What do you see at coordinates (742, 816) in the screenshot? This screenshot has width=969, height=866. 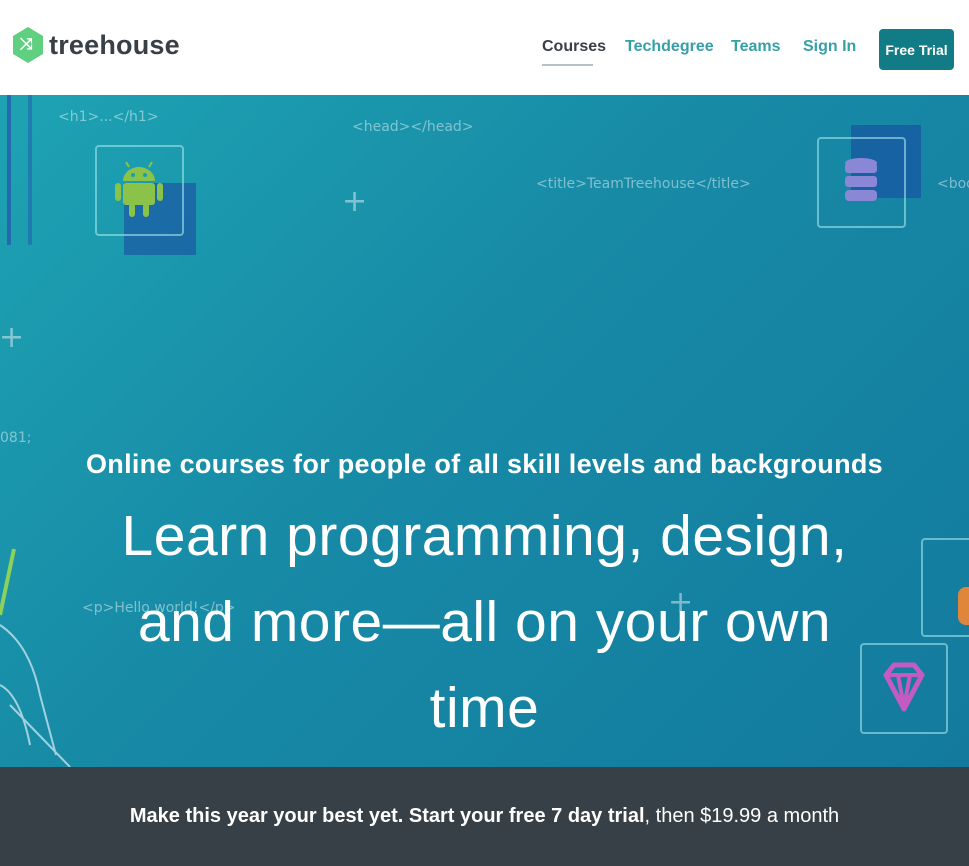 I see `promo-price-text: , then $19.99 a month` at bounding box center [742, 816].